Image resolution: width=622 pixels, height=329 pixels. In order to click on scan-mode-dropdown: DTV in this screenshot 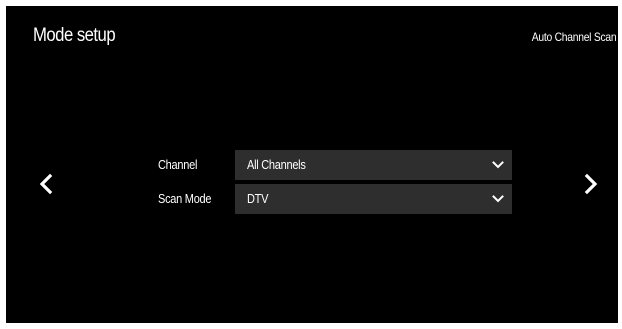, I will do `click(373, 199)`.